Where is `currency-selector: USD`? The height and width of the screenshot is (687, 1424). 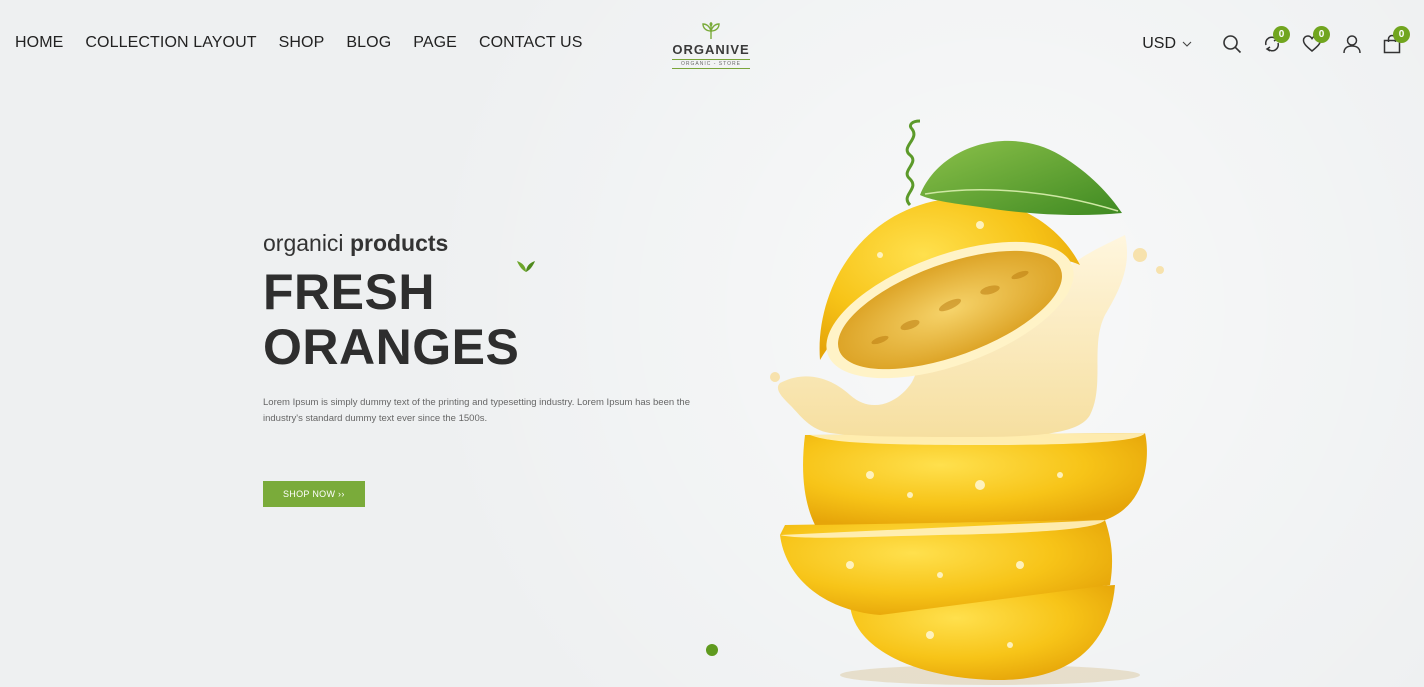 currency-selector: USD is located at coordinates (1167, 44).